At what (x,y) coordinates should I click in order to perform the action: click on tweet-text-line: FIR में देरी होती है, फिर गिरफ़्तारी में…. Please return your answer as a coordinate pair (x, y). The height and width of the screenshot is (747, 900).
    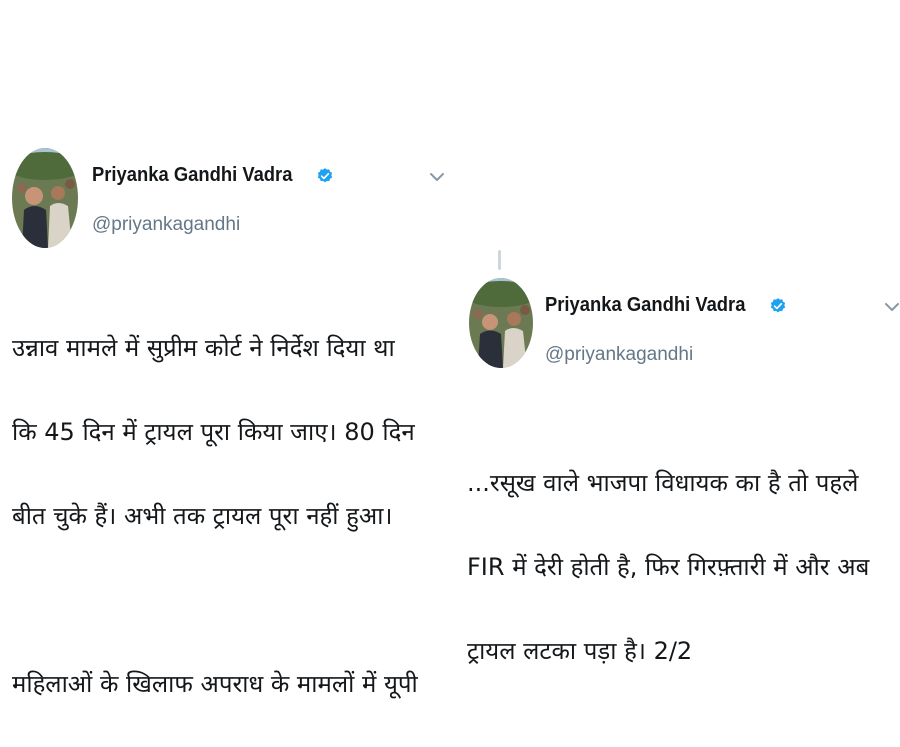
    Looking at the image, I should click on (668, 567).